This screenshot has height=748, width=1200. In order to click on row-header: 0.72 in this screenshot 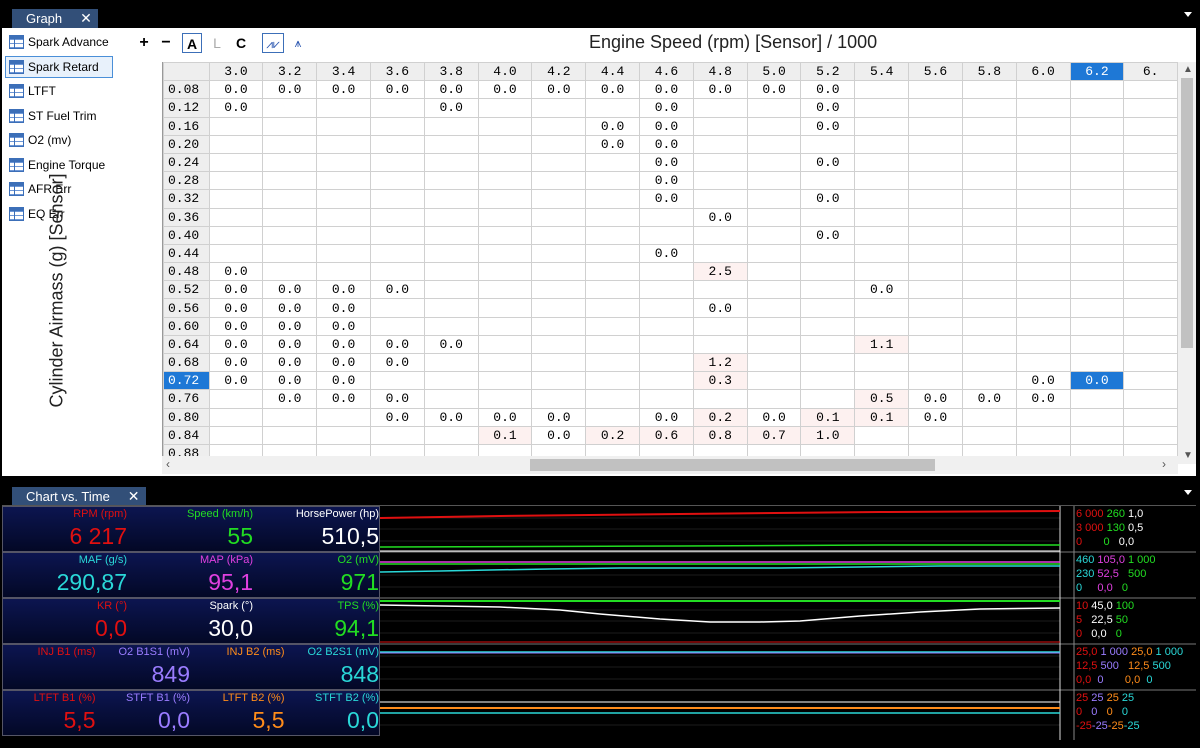, I will do `click(186, 381)`.